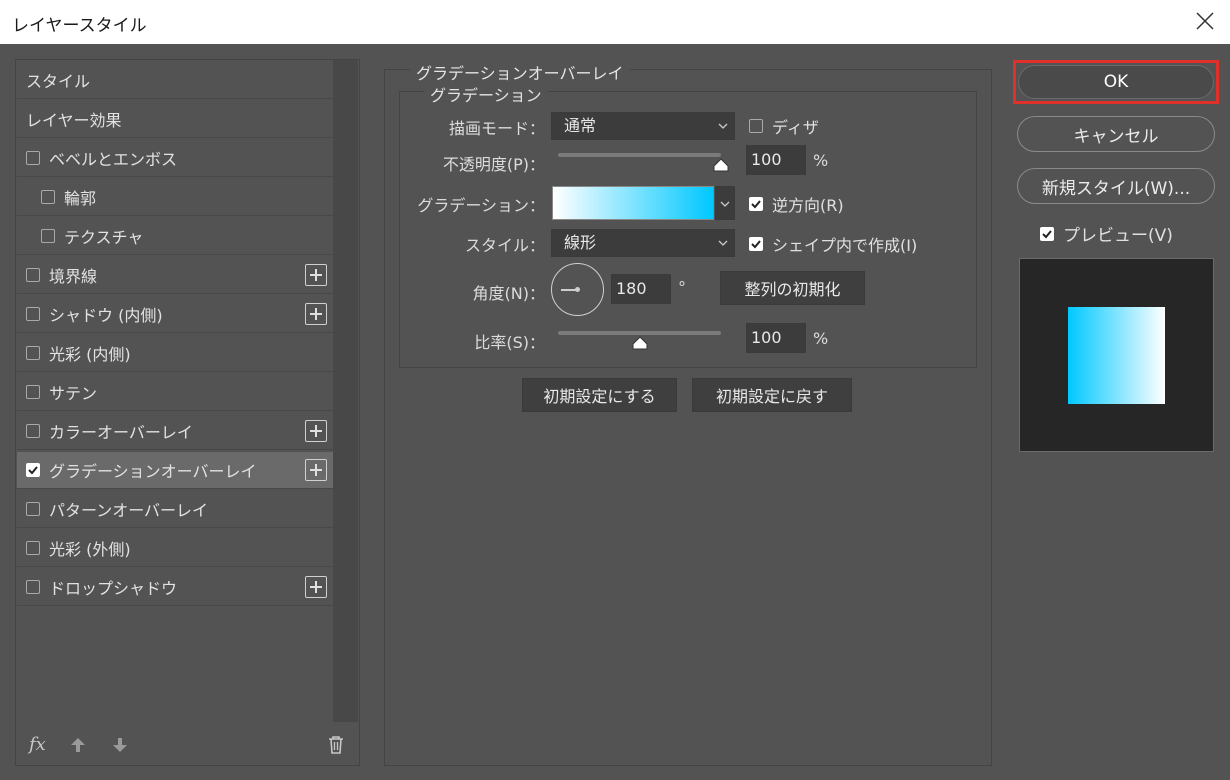 The width and height of the screenshot is (1230, 780). I want to click on close-icon, so click(1205, 21).